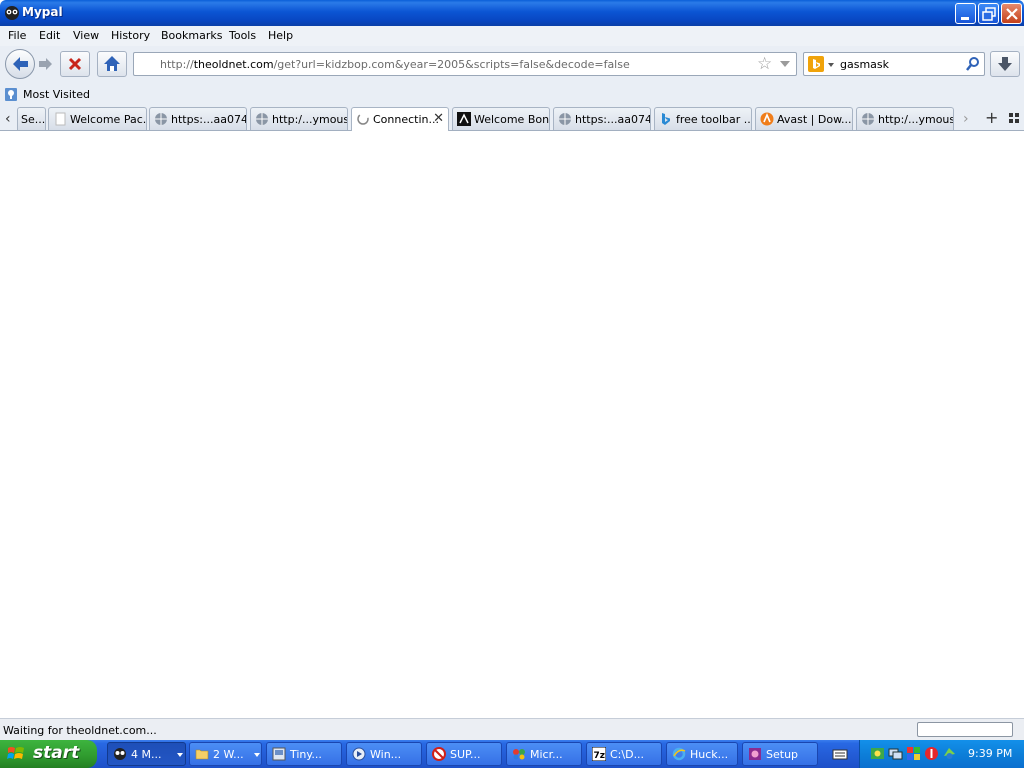 The height and width of the screenshot is (768, 1024). What do you see at coordinates (679, 754) in the screenshot?
I see `ie-icon` at bounding box center [679, 754].